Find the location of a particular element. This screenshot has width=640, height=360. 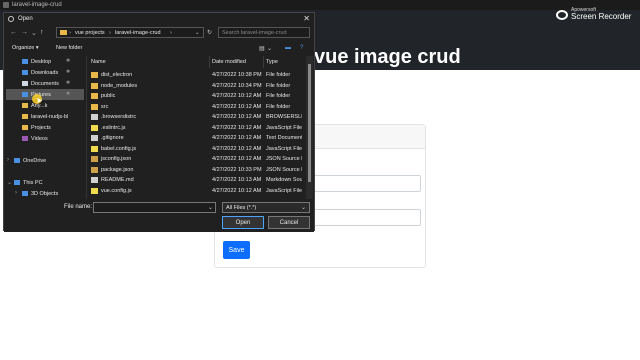

close-icon: ✕ is located at coordinates (306, 18).